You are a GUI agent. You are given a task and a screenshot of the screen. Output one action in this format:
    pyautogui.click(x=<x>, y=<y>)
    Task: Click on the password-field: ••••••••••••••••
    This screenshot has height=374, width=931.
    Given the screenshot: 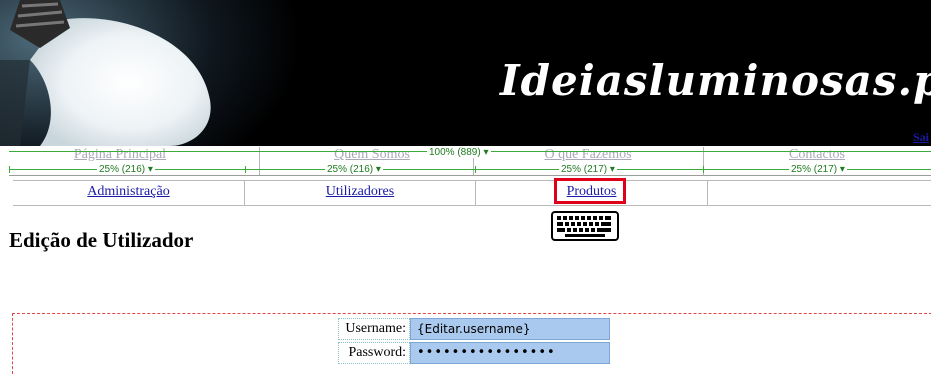 What is the action you would take?
    pyautogui.click(x=510, y=353)
    